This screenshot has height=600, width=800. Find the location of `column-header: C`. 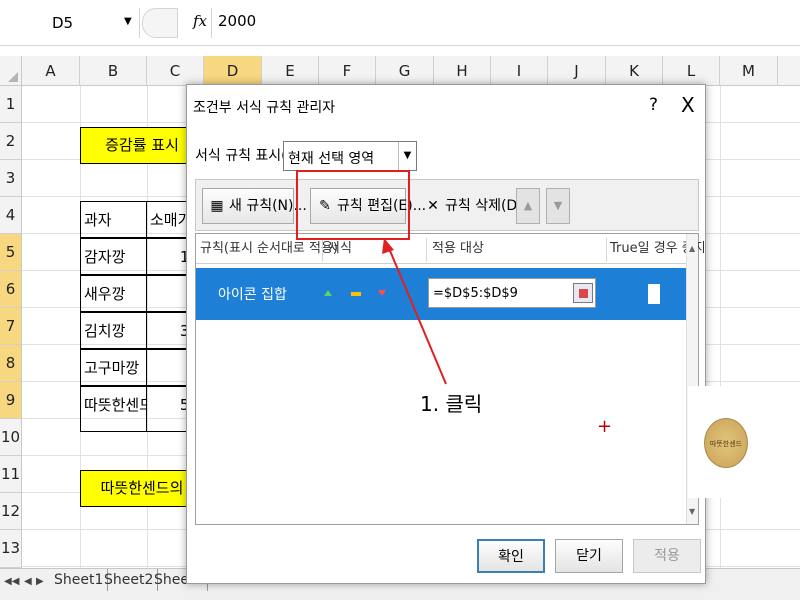

column-header: C is located at coordinates (175, 71).